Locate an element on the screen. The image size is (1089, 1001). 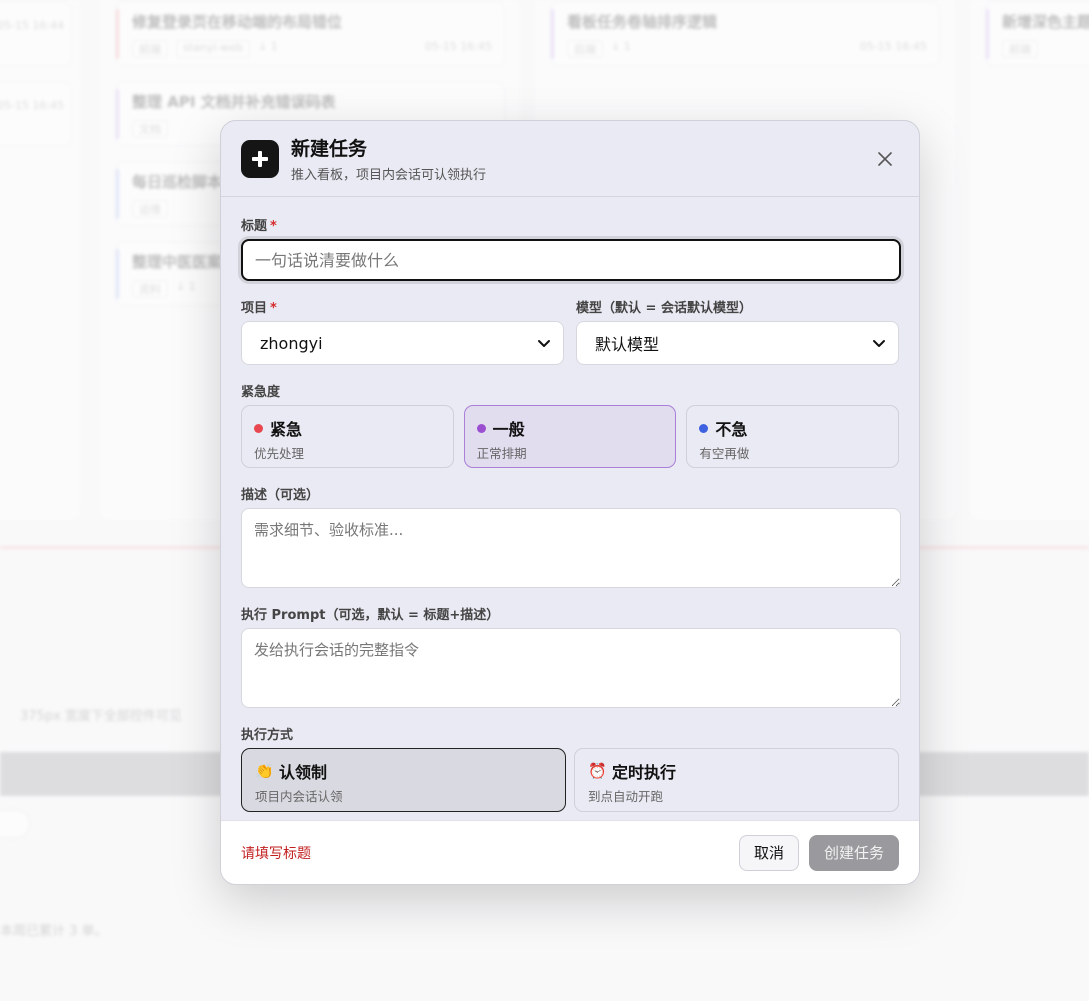
purple-dot-icon is located at coordinates (481, 428).